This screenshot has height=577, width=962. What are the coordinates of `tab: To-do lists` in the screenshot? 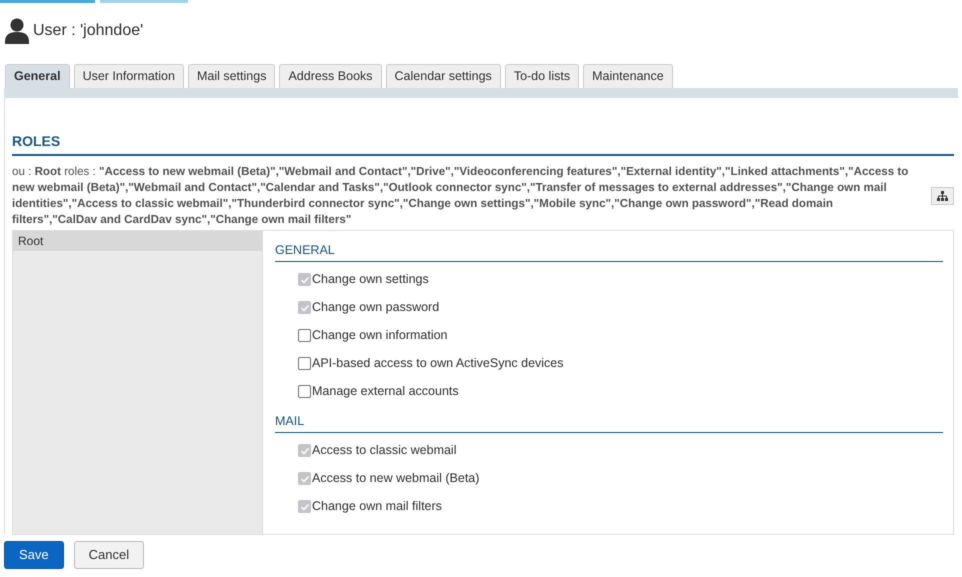 It's located at (542, 76).